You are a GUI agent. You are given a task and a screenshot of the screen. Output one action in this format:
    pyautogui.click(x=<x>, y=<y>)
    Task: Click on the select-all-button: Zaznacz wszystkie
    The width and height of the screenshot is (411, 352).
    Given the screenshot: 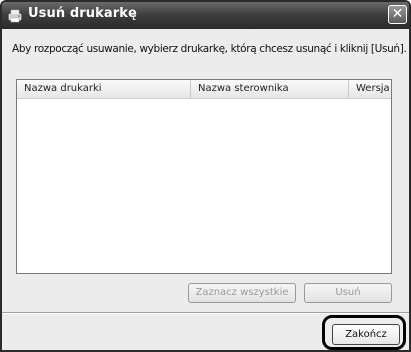 What is the action you would take?
    pyautogui.click(x=242, y=293)
    